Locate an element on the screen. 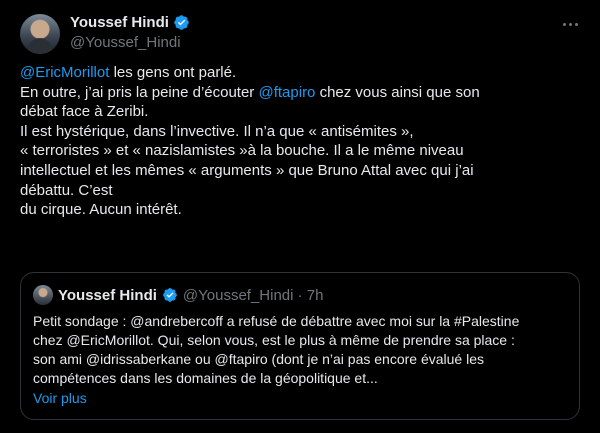 This screenshot has height=433, width=600. more-options-icon is located at coordinates (570, 24).